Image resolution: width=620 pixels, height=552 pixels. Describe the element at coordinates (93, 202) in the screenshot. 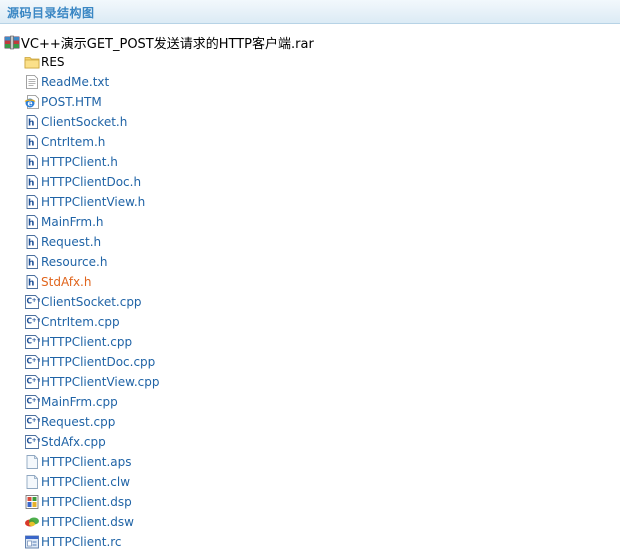

I see `tree-item-label: HTTPClientView.h` at that location.